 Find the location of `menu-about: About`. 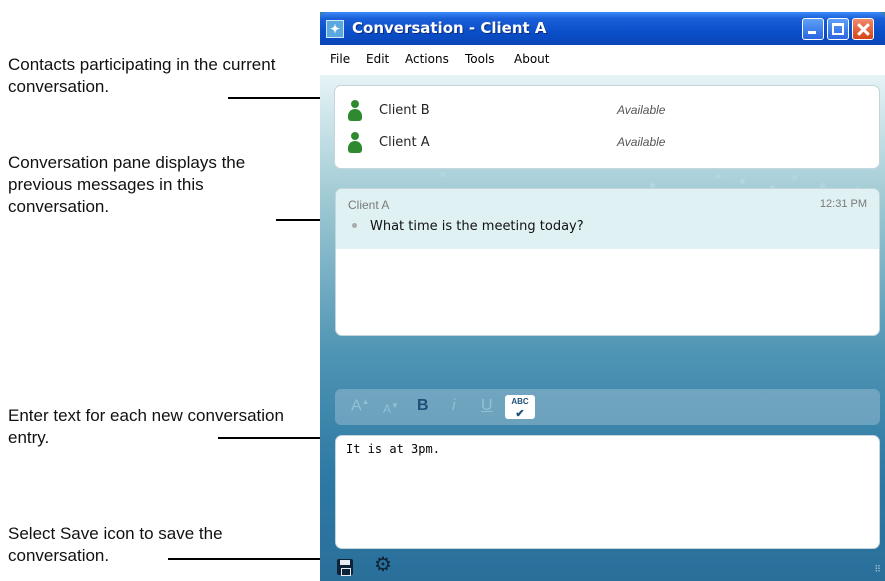

menu-about: About is located at coordinates (531, 59).